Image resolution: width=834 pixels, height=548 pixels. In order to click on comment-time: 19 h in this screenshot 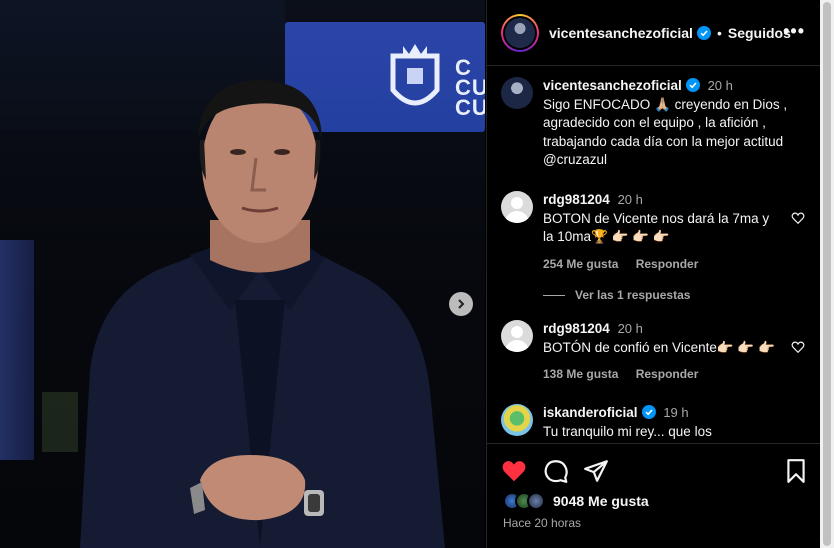, I will do `click(676, 412)`.